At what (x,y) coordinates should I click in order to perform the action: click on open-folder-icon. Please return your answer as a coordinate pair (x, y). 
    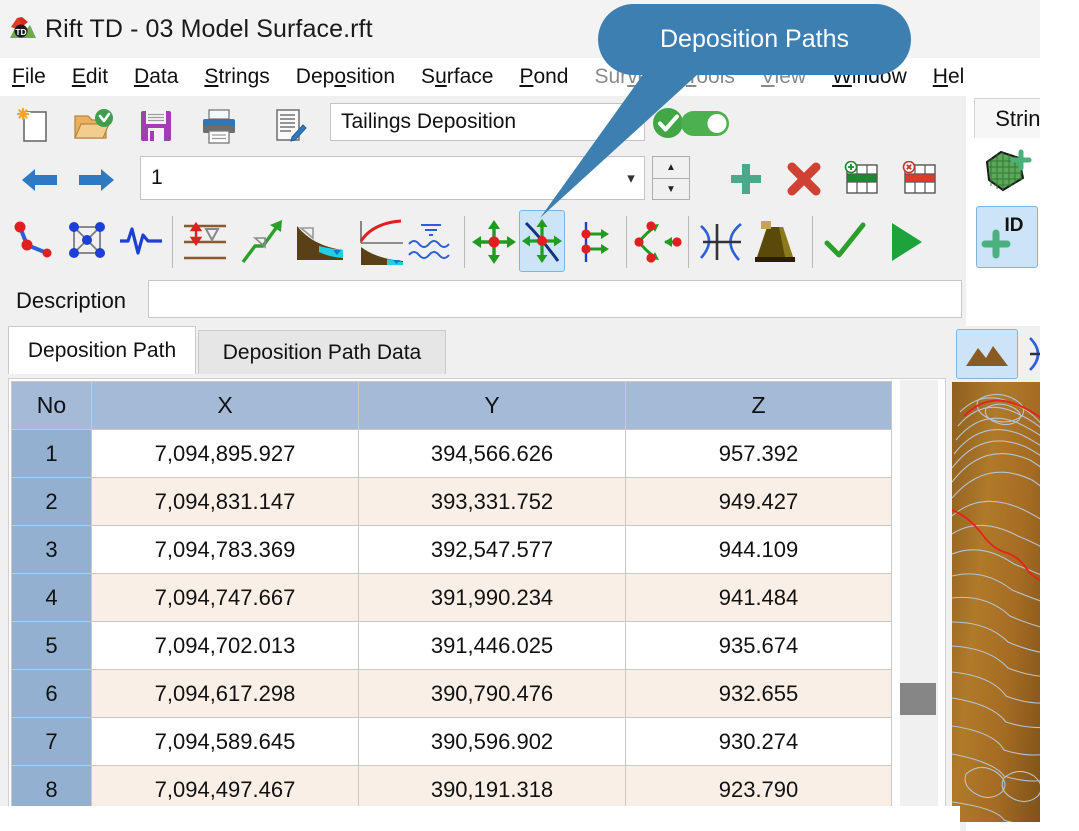
    Looking at the image, I should click on (94, 126).